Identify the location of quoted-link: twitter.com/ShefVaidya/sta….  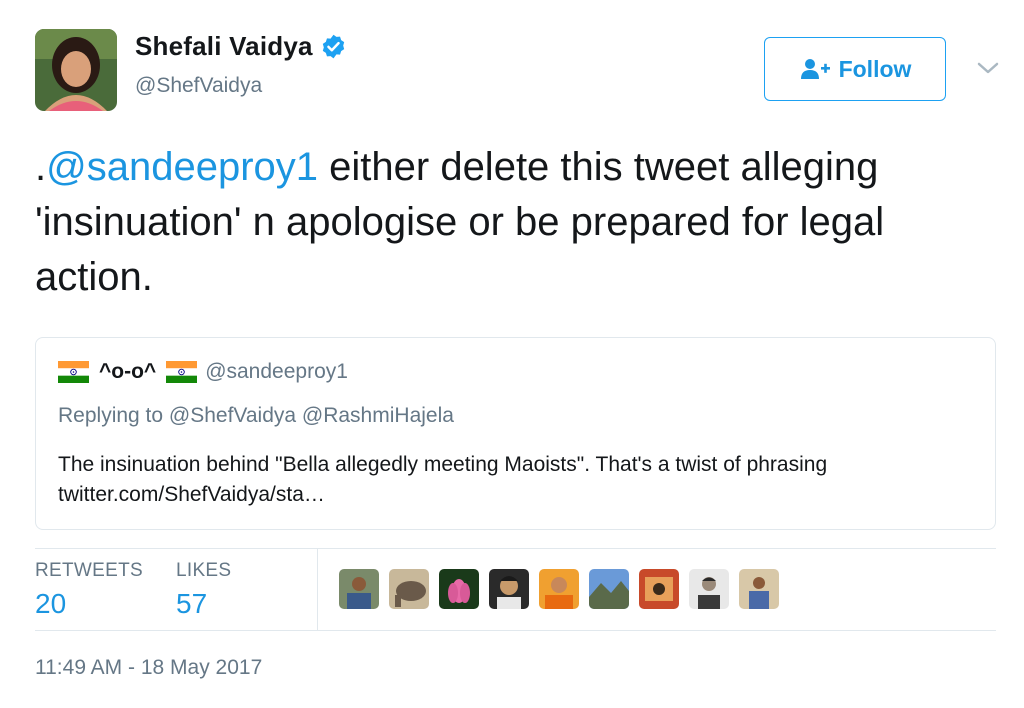
(518, 495).